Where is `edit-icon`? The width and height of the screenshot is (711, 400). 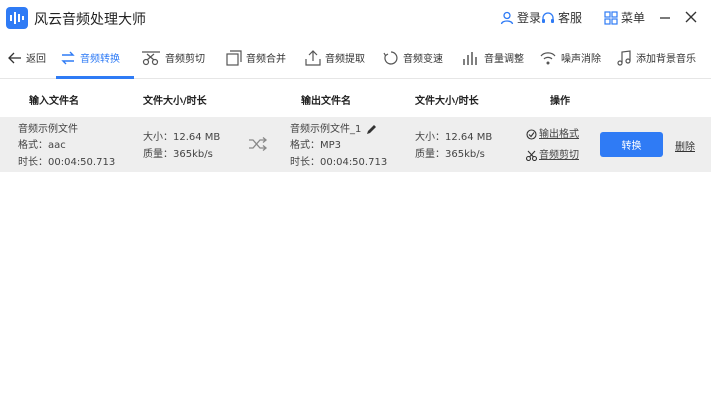
edit-icon is located at coordinates (371, 129).